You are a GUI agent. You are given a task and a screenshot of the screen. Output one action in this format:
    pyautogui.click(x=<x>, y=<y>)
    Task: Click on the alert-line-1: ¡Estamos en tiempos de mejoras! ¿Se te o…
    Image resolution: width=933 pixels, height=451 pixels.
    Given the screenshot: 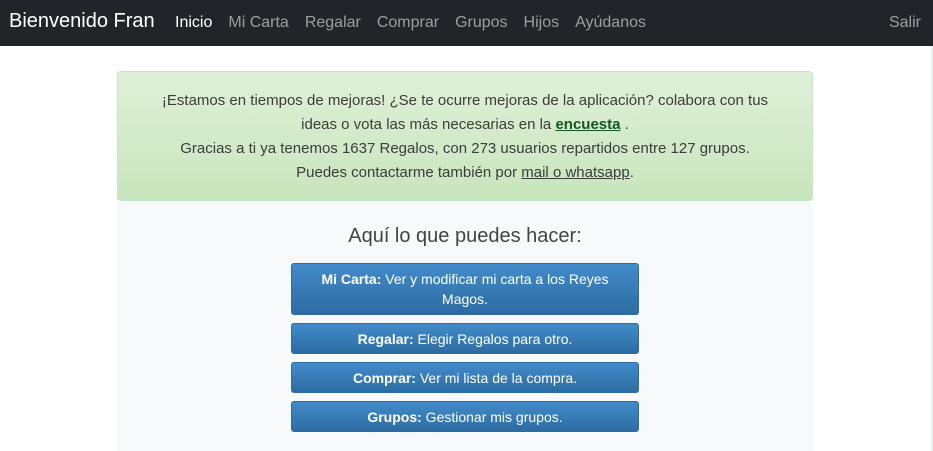 What is the action you would take?
    pyautogui.click(x=465, y=100)
    